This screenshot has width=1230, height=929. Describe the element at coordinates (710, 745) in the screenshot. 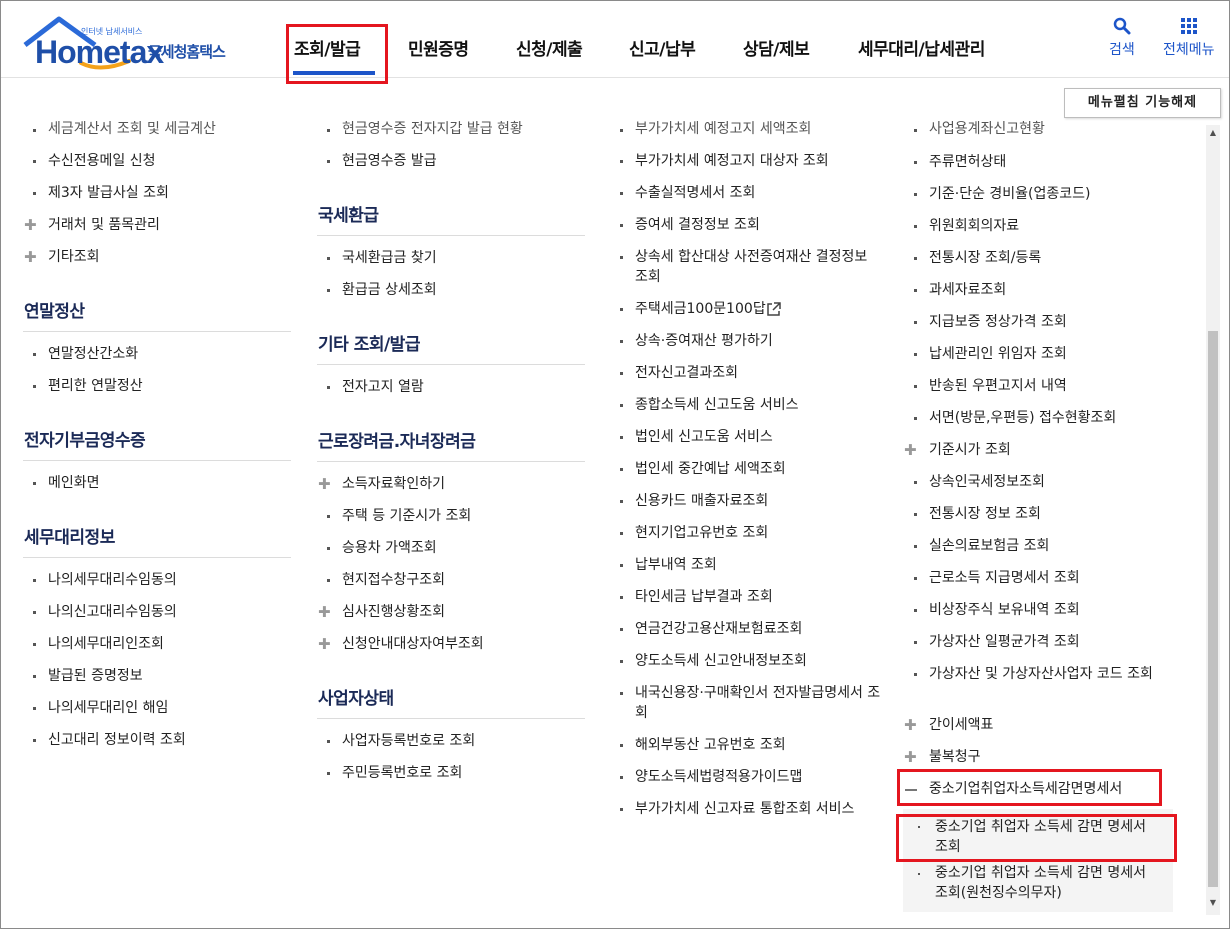

I see `menu-item: 해외부동산 고유번호 조회` at that location.